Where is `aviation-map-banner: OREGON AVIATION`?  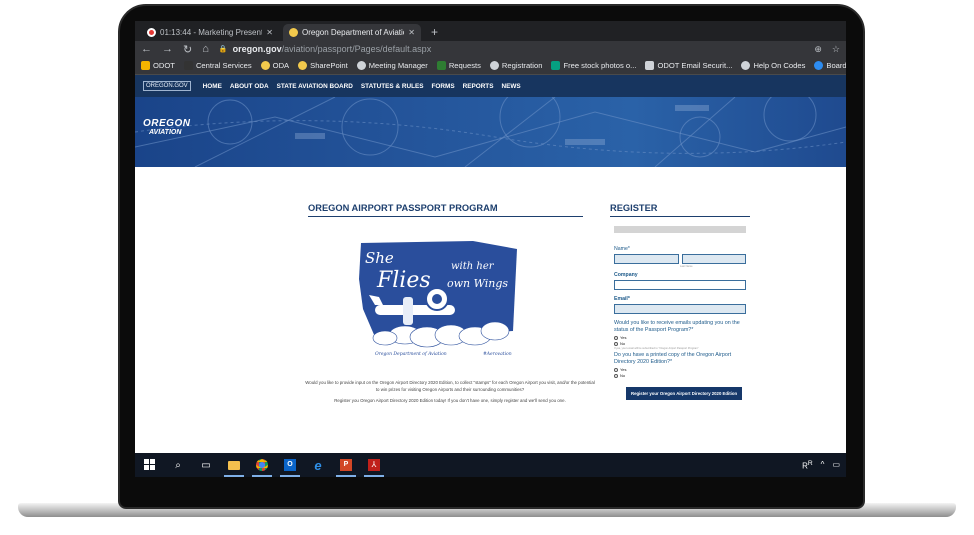 aviation-map-banner: OREGON AVIATION is located at coordinates (490, 132).